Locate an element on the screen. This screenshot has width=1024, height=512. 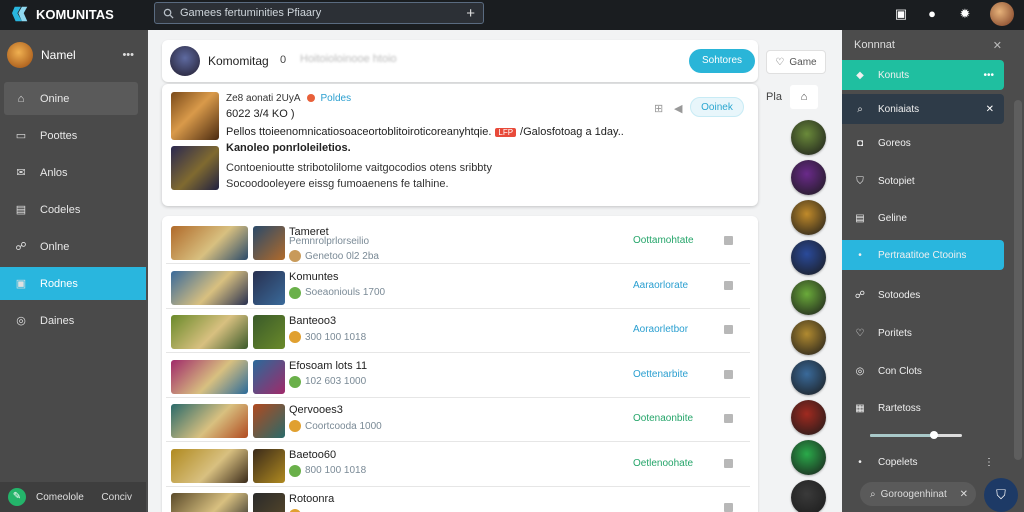
list-item: Baetoo60 800 100 1018 Oetlenoohate is located at coordinates (458, 465).